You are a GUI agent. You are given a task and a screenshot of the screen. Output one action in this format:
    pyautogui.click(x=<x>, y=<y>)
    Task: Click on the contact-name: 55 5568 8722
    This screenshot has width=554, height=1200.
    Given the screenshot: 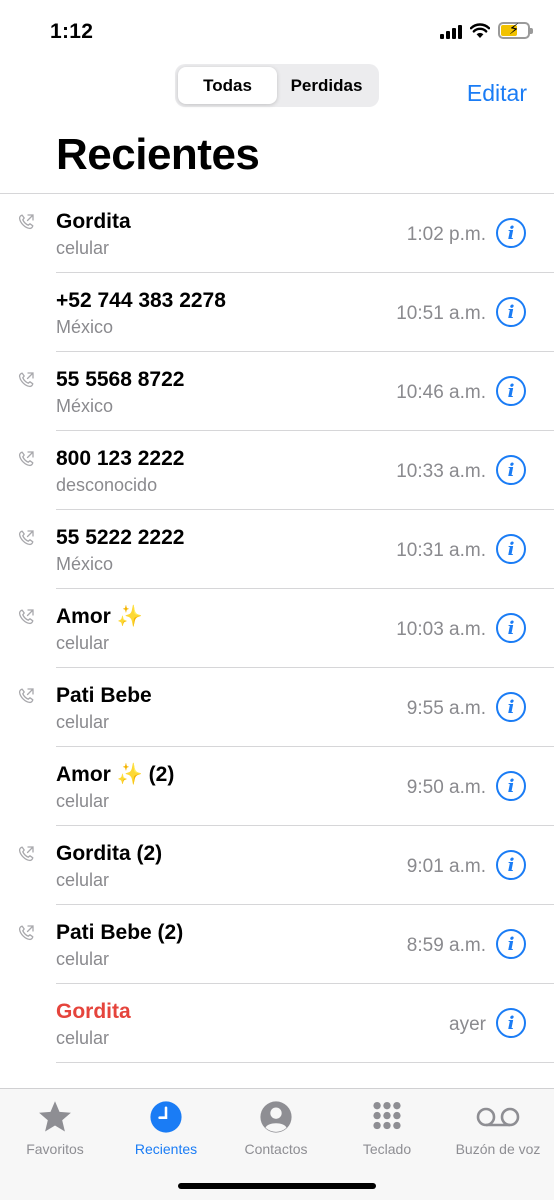 What is the action you would take?
    pyautogui.click(x=120, y=379)
    